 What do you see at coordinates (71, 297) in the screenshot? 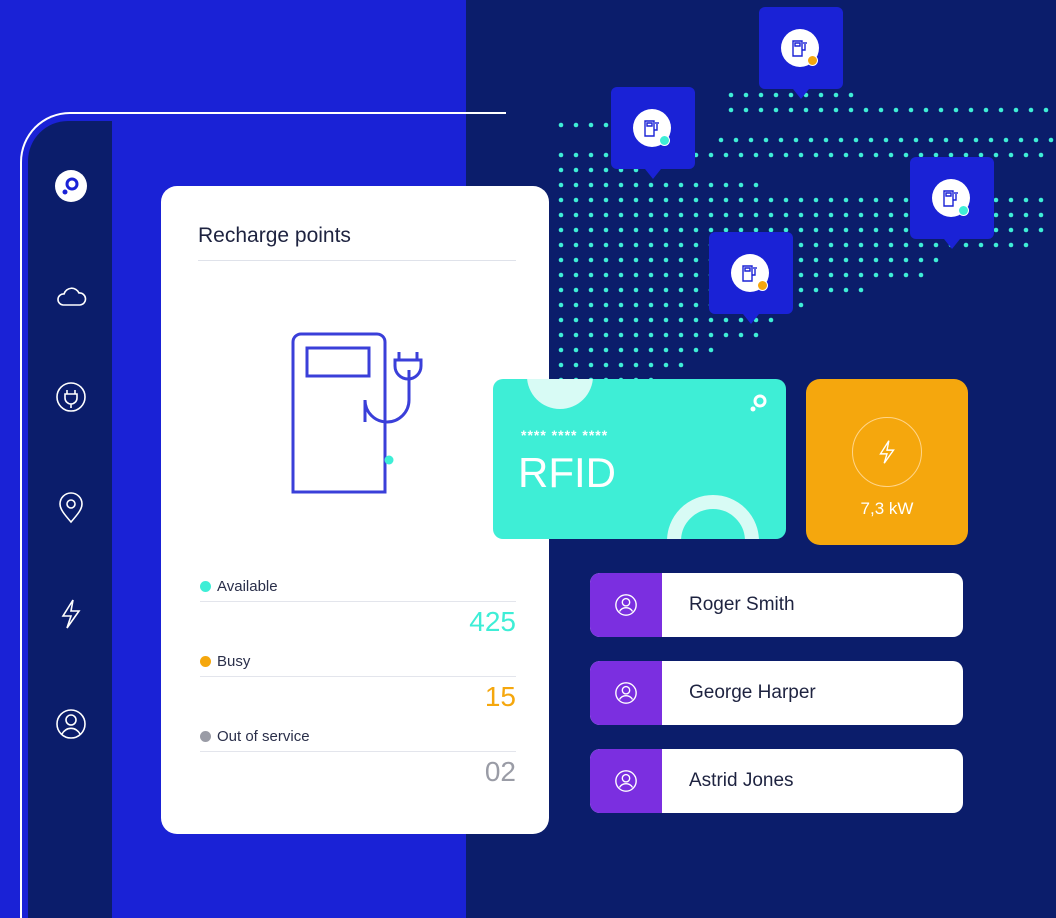
I see `cloud-icon` at bounding box center [71, 297].